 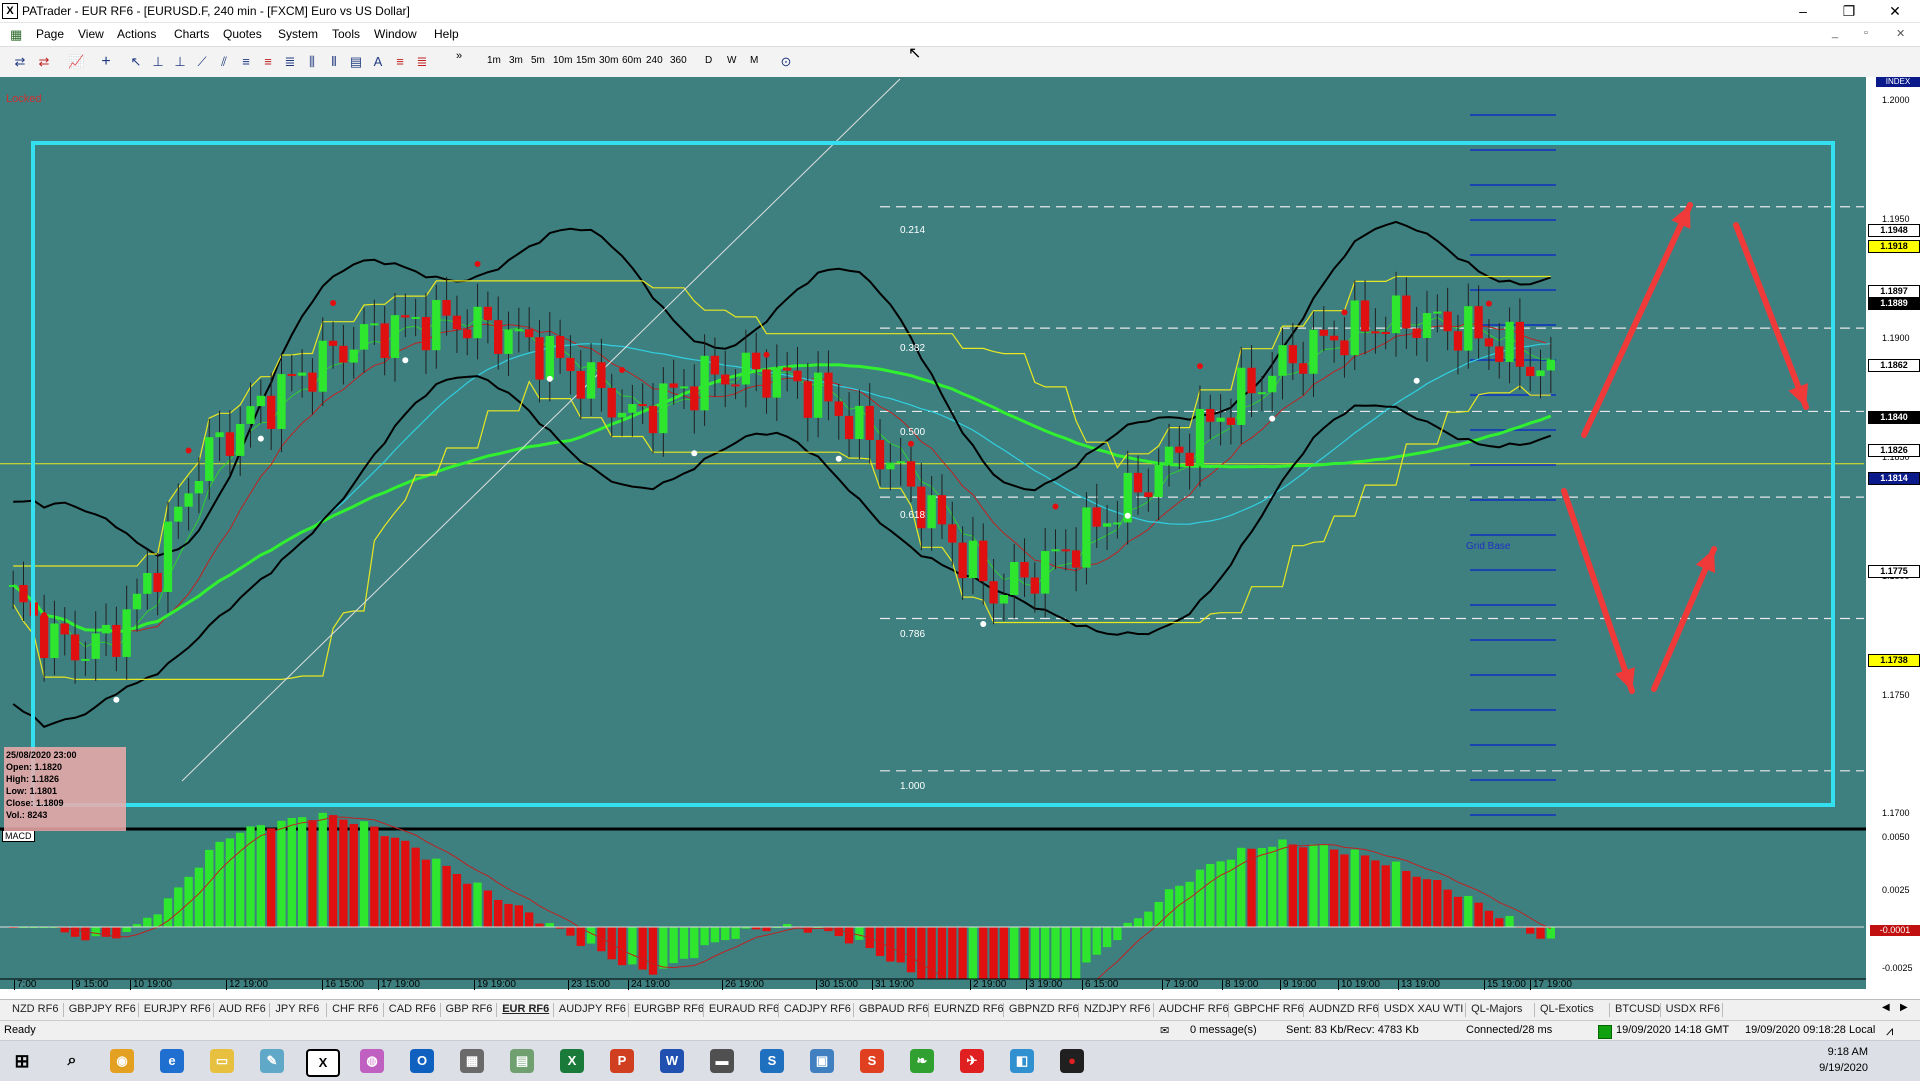 I want to click on tf-1m: 1m, so click(x=494, y=60).